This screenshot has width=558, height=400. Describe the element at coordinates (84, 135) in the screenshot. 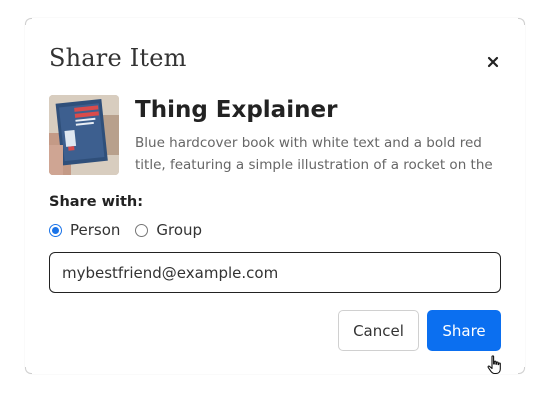

I see `book-cover-image` at that location.